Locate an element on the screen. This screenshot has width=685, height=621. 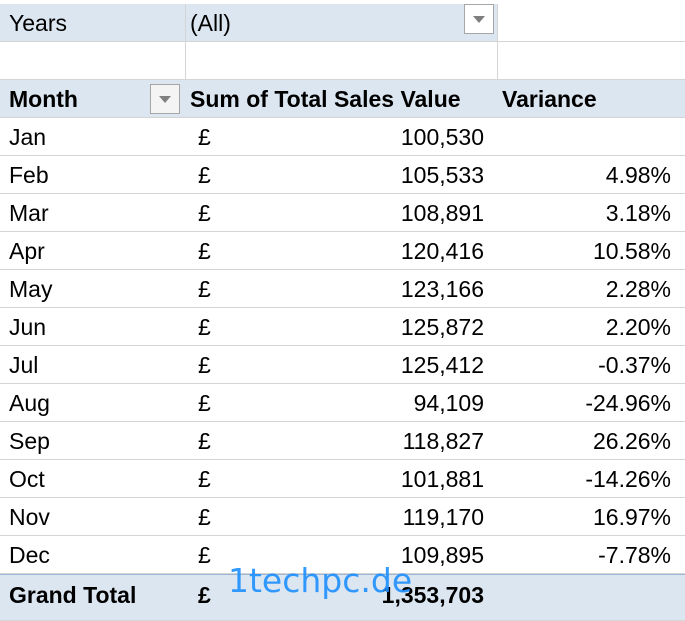
filter-value: (All) is located at coordinates (210, 23).